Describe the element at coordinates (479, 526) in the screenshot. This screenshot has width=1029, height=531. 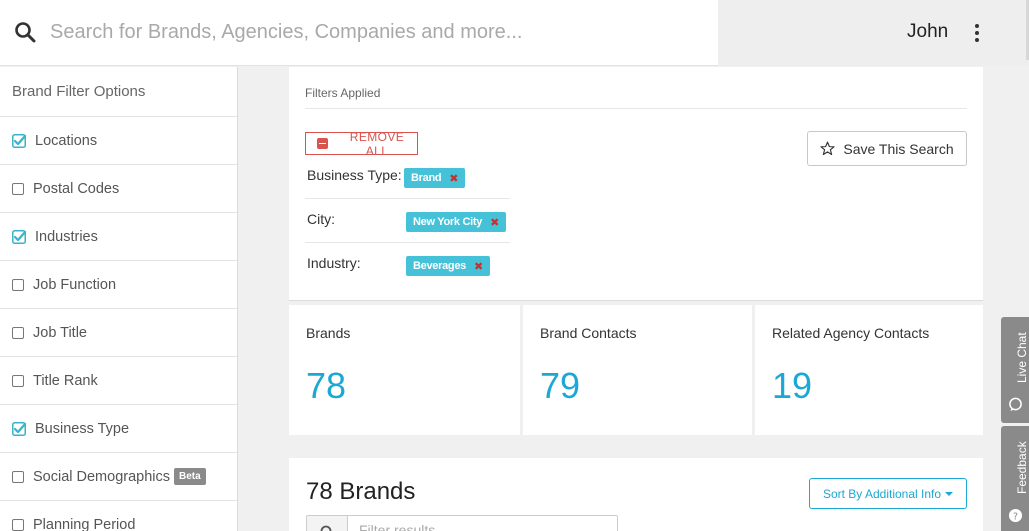
I see `results-filter-input` at that location.